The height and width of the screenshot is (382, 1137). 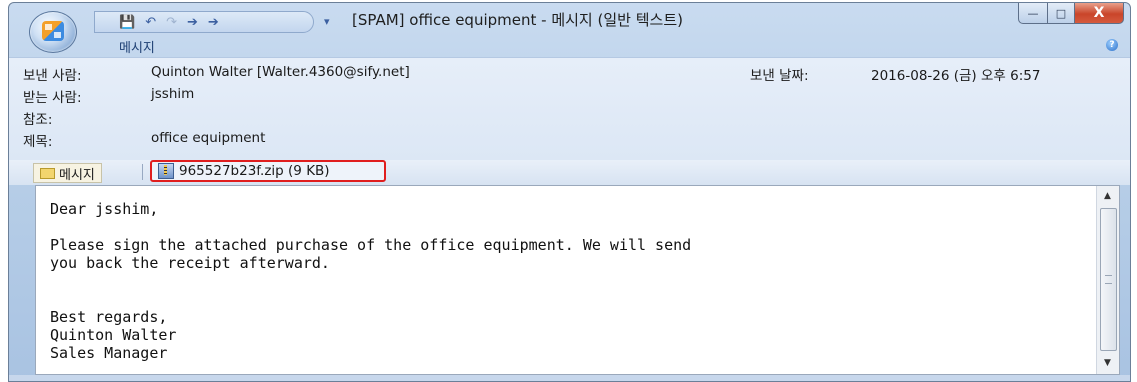 What do you see at coordinates (779, 76) in the screenshot?
I see `sent-label: 보낸 날짜:` at bounding box center [779, 76].